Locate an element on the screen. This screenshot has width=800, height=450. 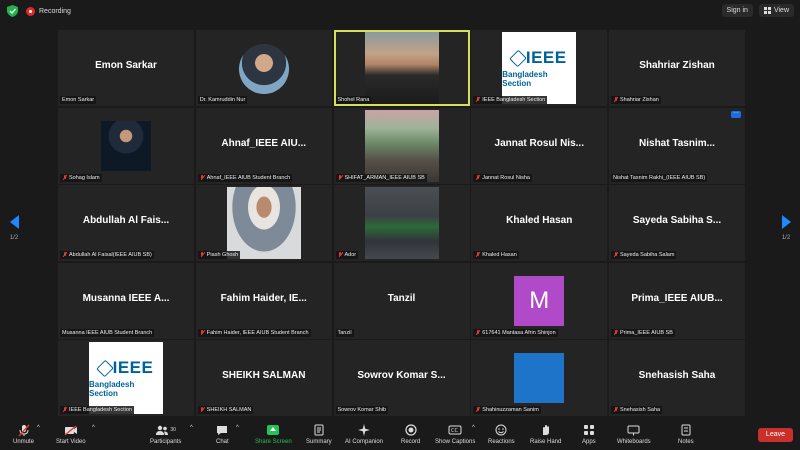
participant-name: Tanzil is located at coordinates (401, 298).